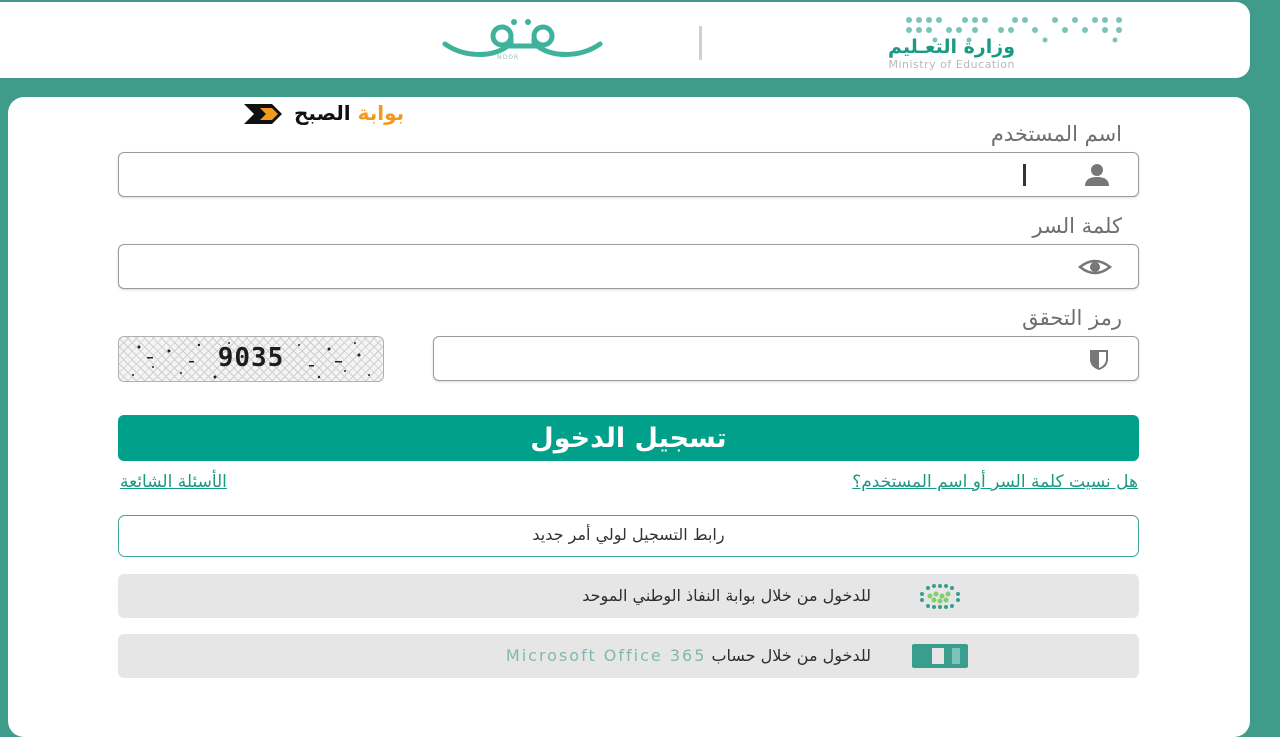 This screenshot has height=737, width=1280. I want to click on text-caret, so click(1024, 175).